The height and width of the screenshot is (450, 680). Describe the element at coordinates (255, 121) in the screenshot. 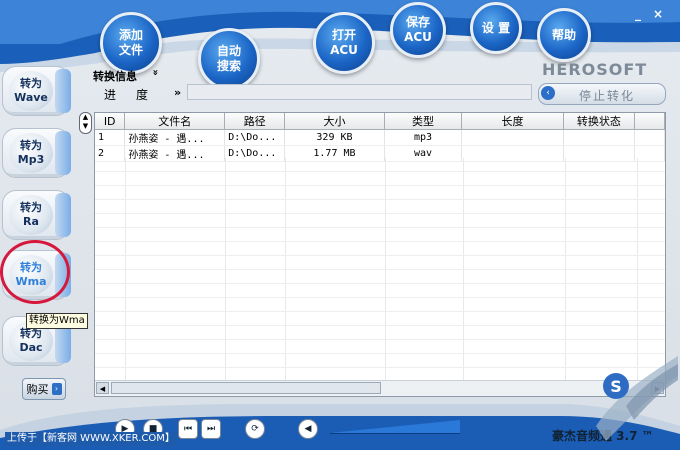

I see `column-header: 路径` at that location.